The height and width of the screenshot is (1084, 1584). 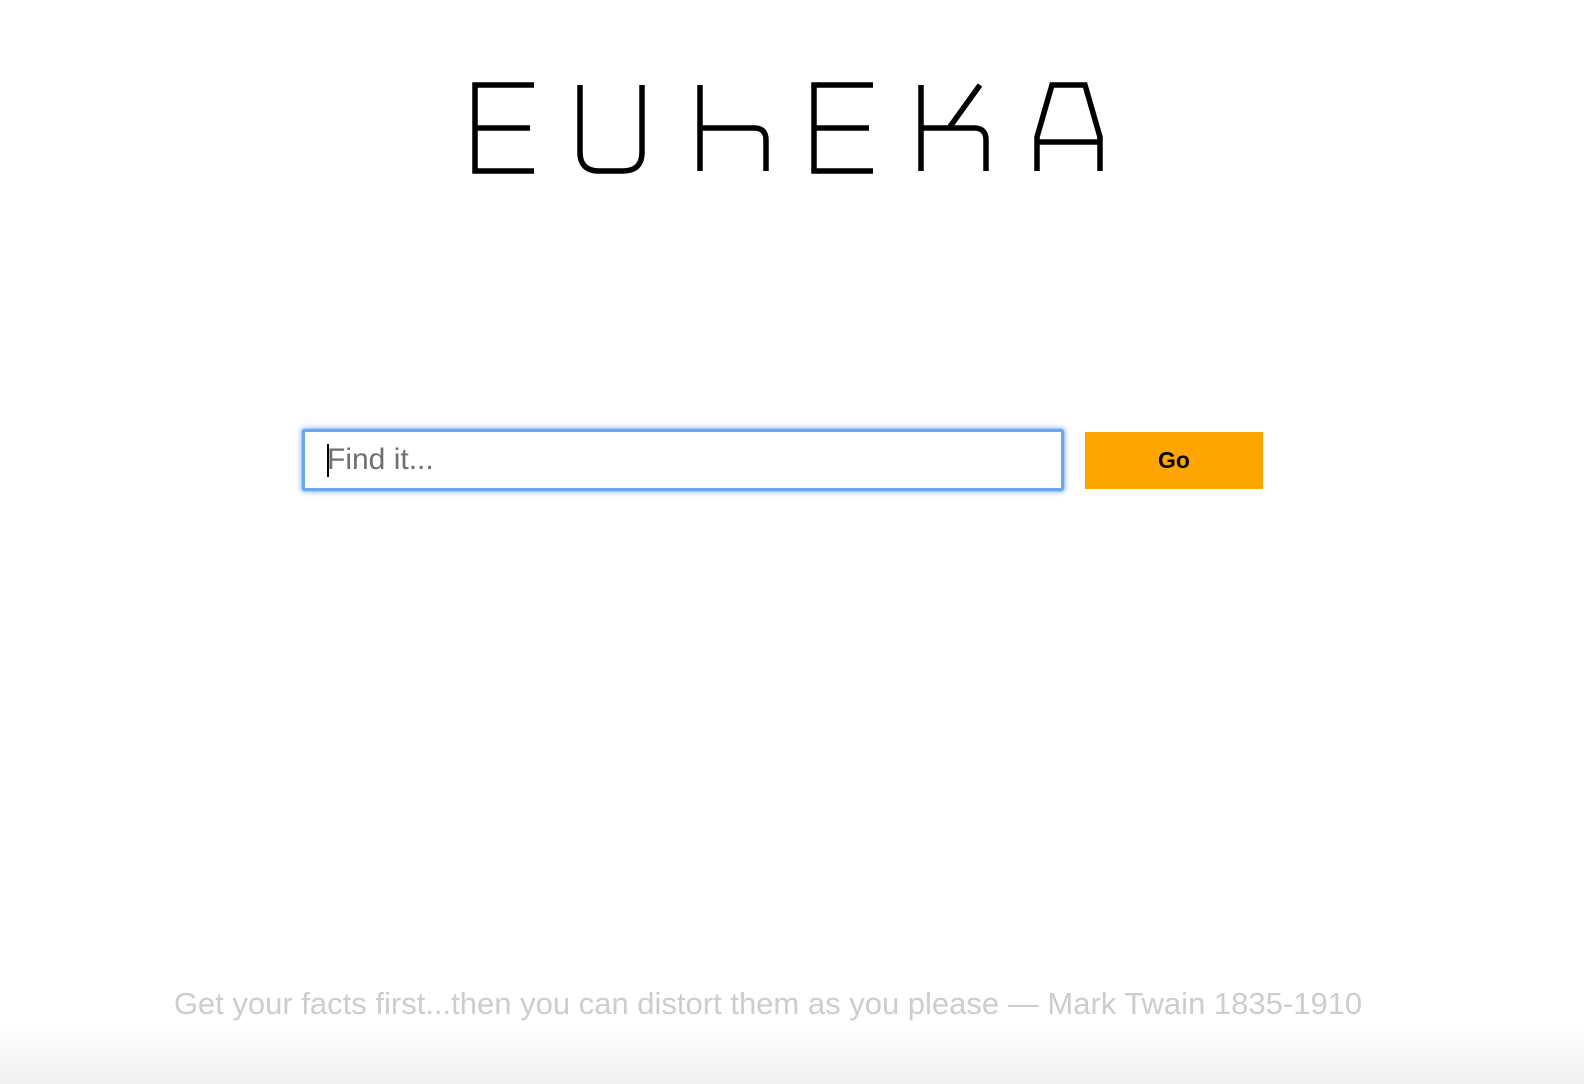 What do you see at coordinates (328, 460) in the screenshot?
I see `text-caret` at bounding box center [328, 460].